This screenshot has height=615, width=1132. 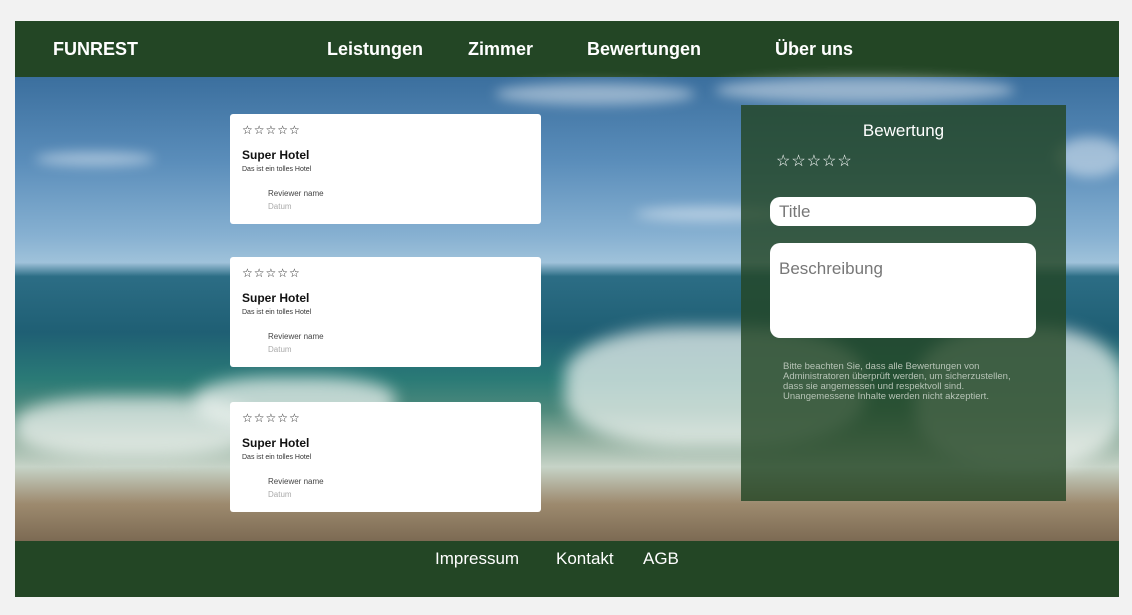 What do you see at coordinates (375, 49) in the screenshot?
I see `nav-link-leistungen: Leistungen` at bounding box center [375, 49].